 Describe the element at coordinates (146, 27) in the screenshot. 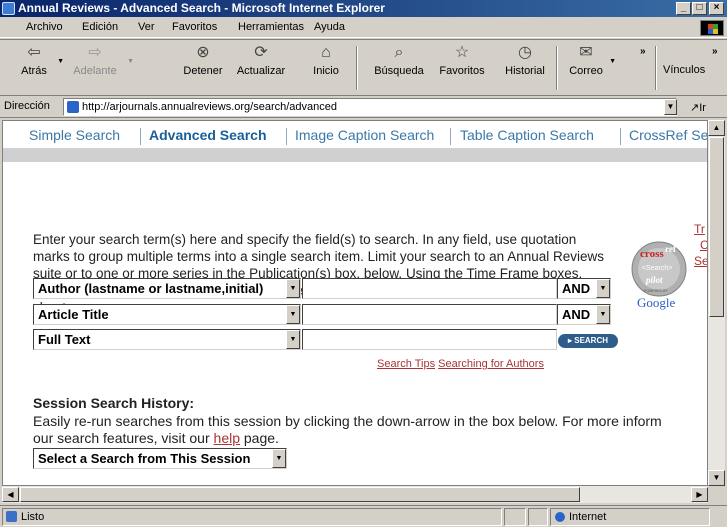

I see `menu-ver: Ver` at that location.